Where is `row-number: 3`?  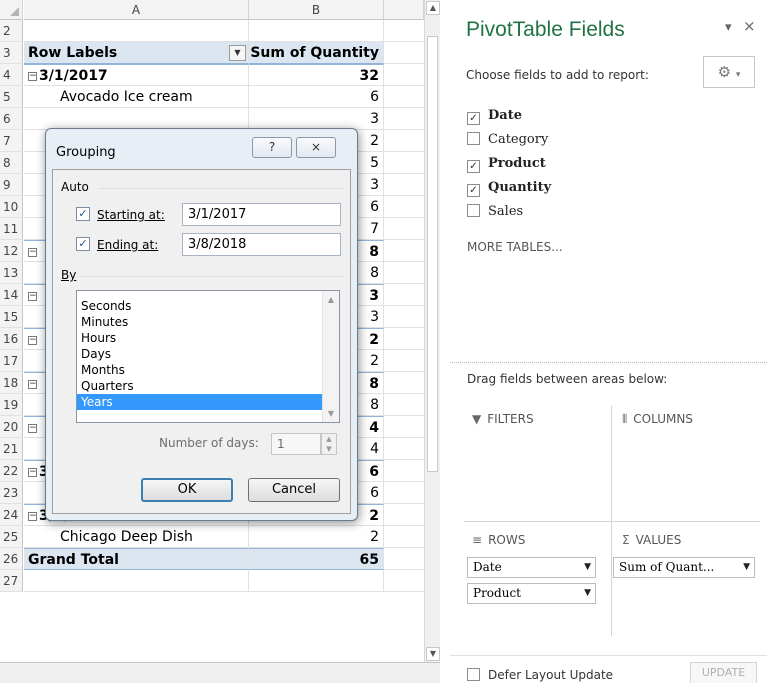
row-number: 3 is located at coordinates (11, 53).